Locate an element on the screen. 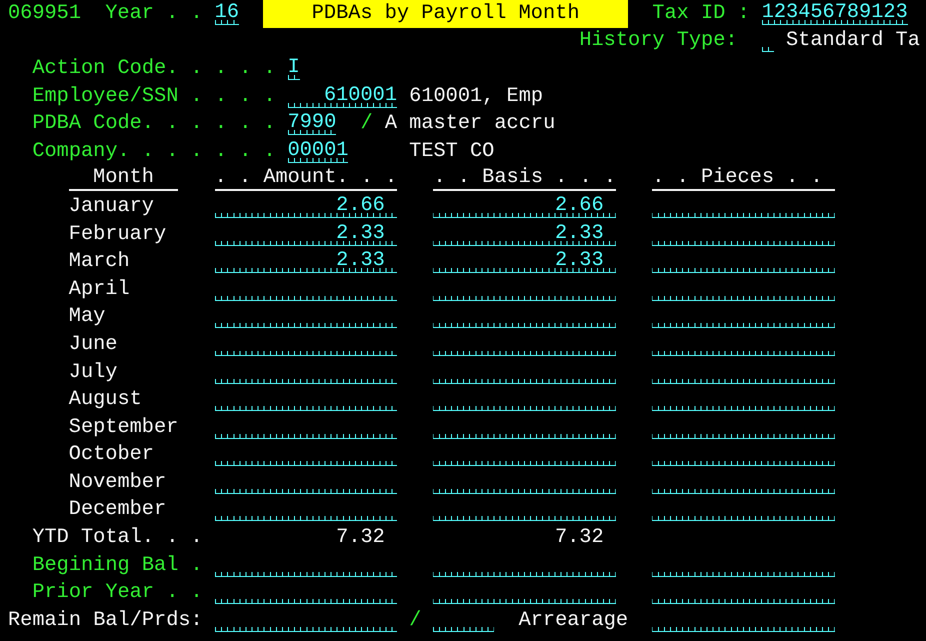  field-label: History Type: is located at coordinates (658, 41).